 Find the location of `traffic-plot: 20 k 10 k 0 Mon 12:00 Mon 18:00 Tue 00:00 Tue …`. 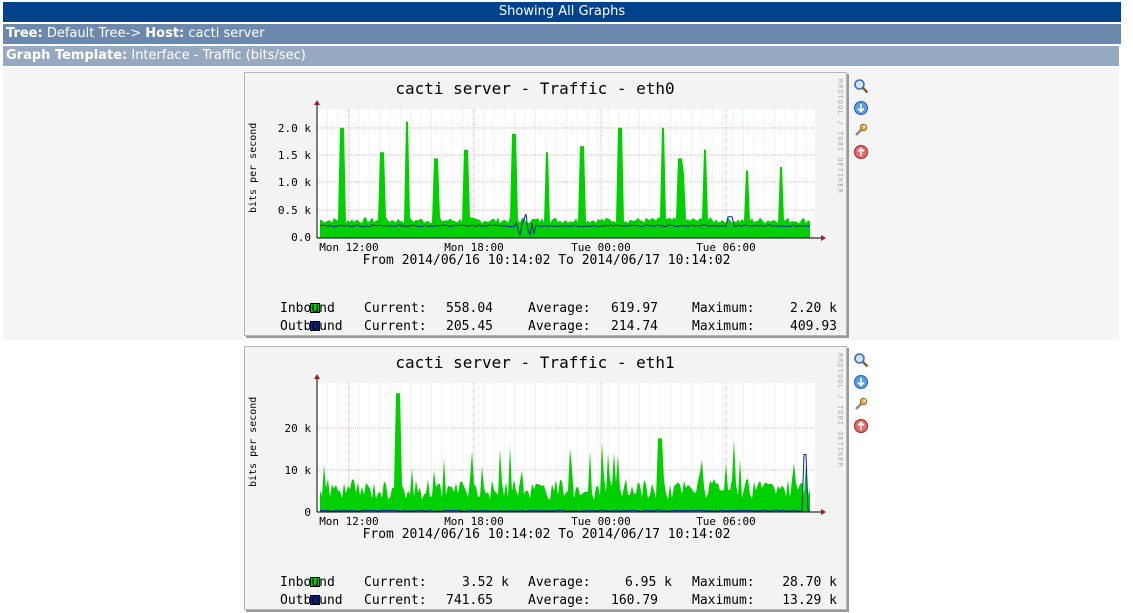

traffic-plot: 20 k 10 k 0 Mon 12:00 Mon 18:00 Tue 00:00 Tue … is located at coordinates (555, 450).